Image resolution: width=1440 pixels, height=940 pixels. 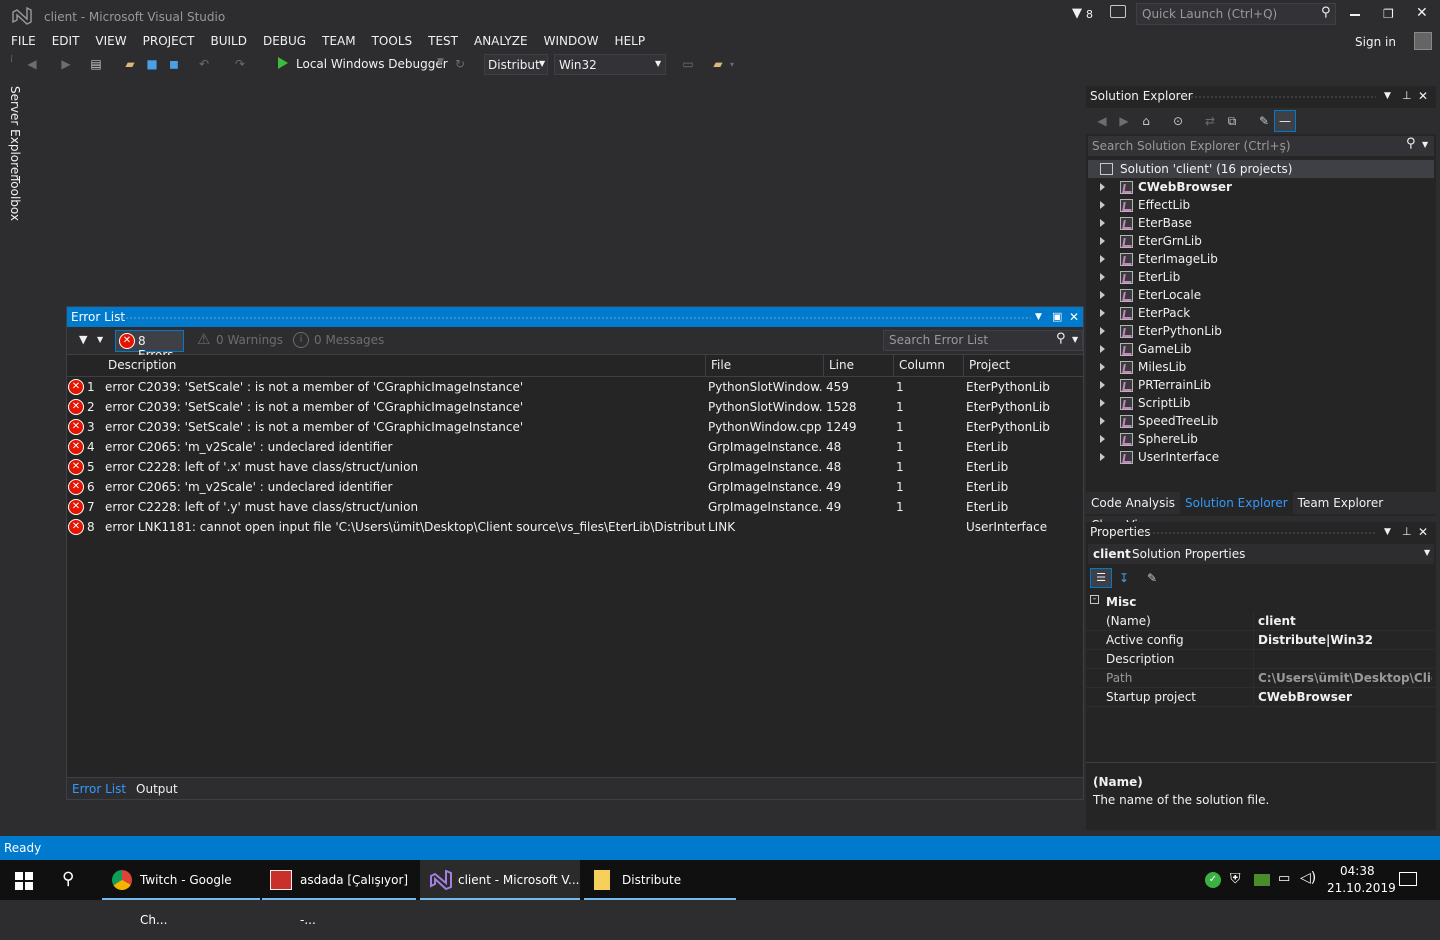 What do you see at coordinates (1261, 554) in the screenshot?
I see `object-selector: client Solution Properties ▼` at bounding box center [1261, 554].